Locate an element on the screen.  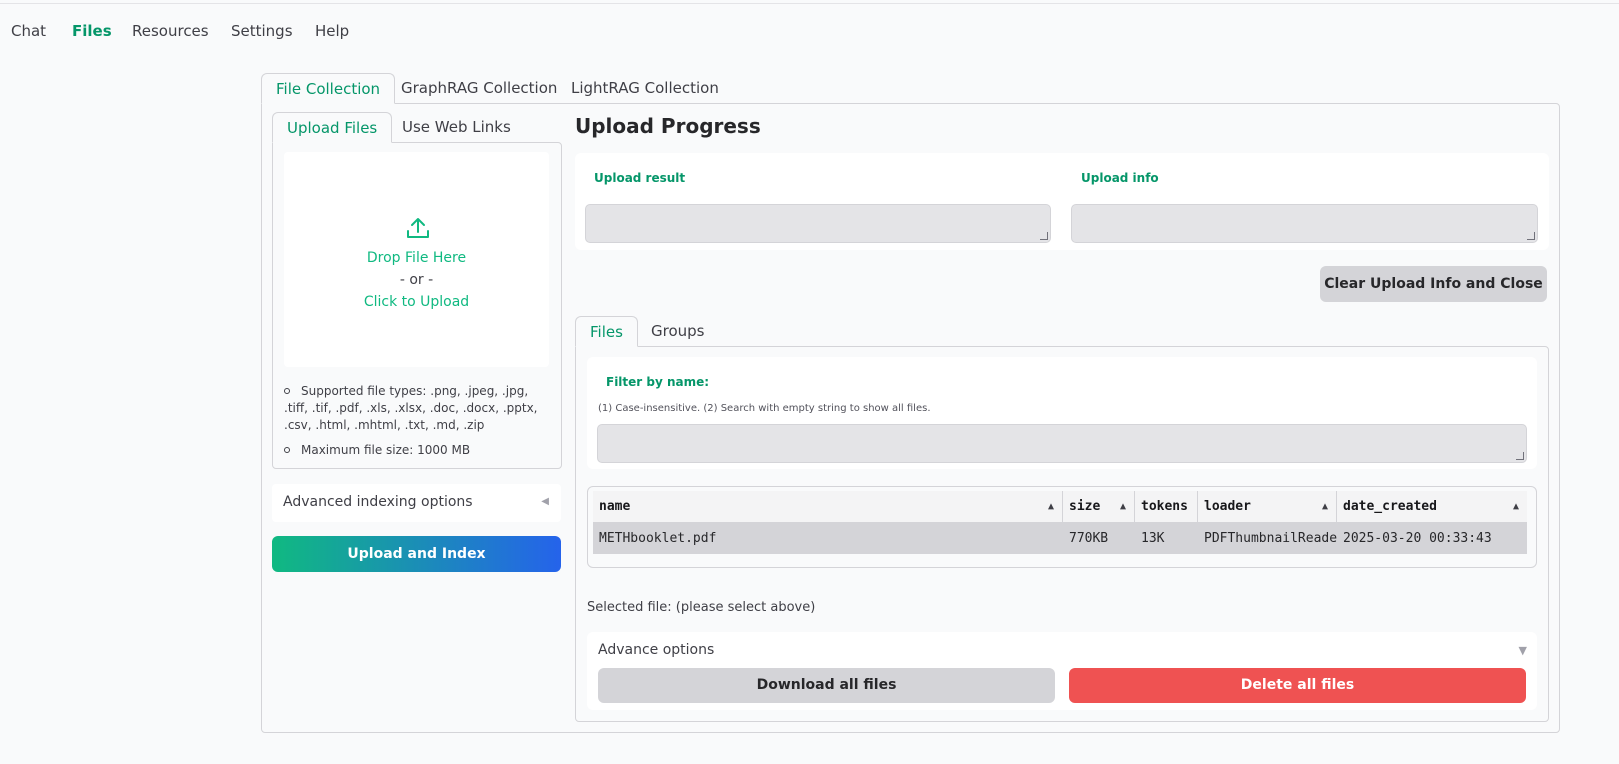
tab-lightrag-collection: LightRAG Collection is located at coordinates (645, 88).